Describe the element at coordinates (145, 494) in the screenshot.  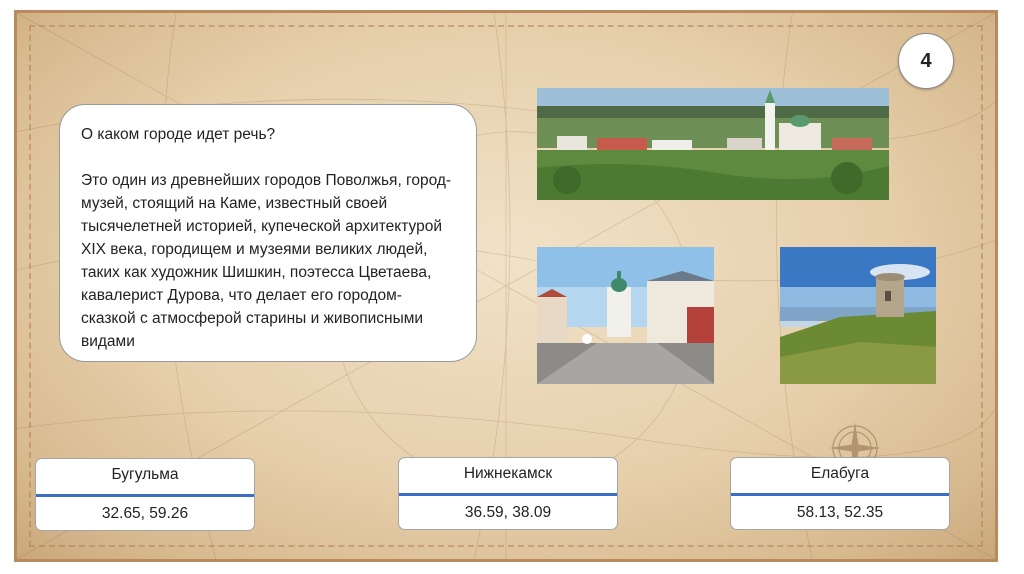
I see `answer-option-1: Бугульма 32.65, 59.26` at that location.